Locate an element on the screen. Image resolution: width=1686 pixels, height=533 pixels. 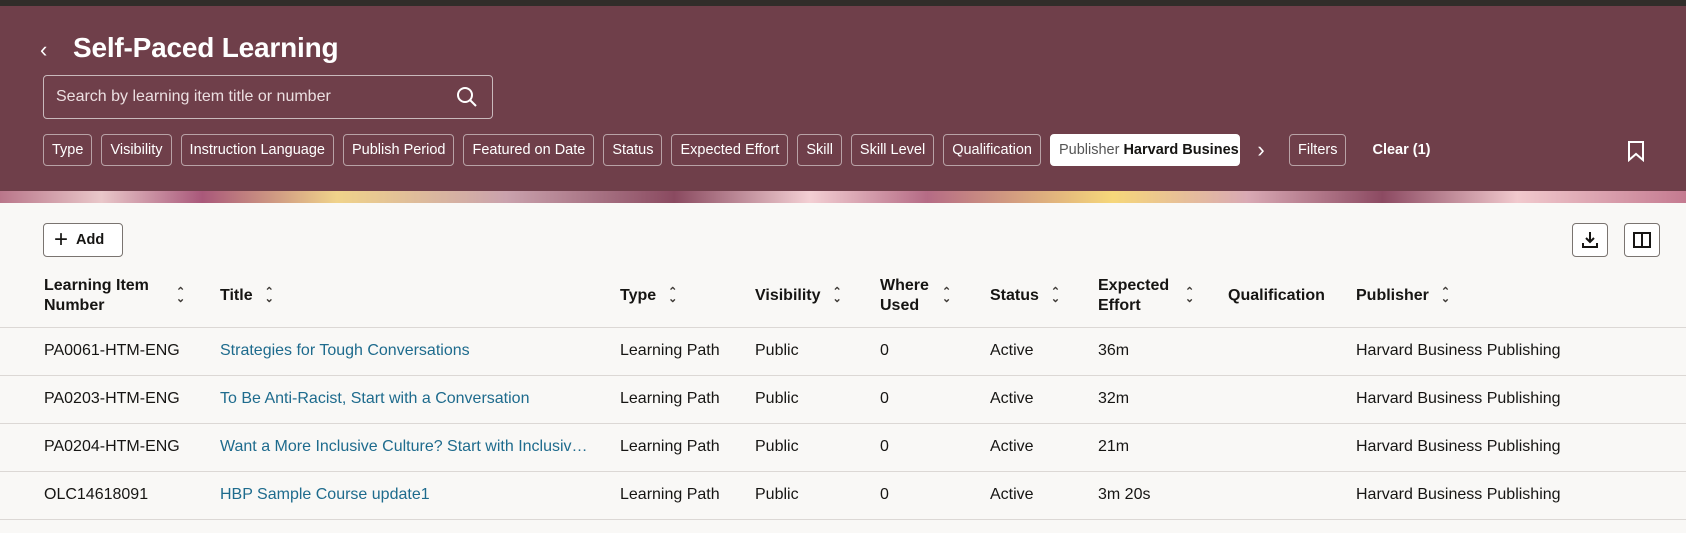
cell-title: HBP Sample Course update1 is located at coordinates (420, 495).